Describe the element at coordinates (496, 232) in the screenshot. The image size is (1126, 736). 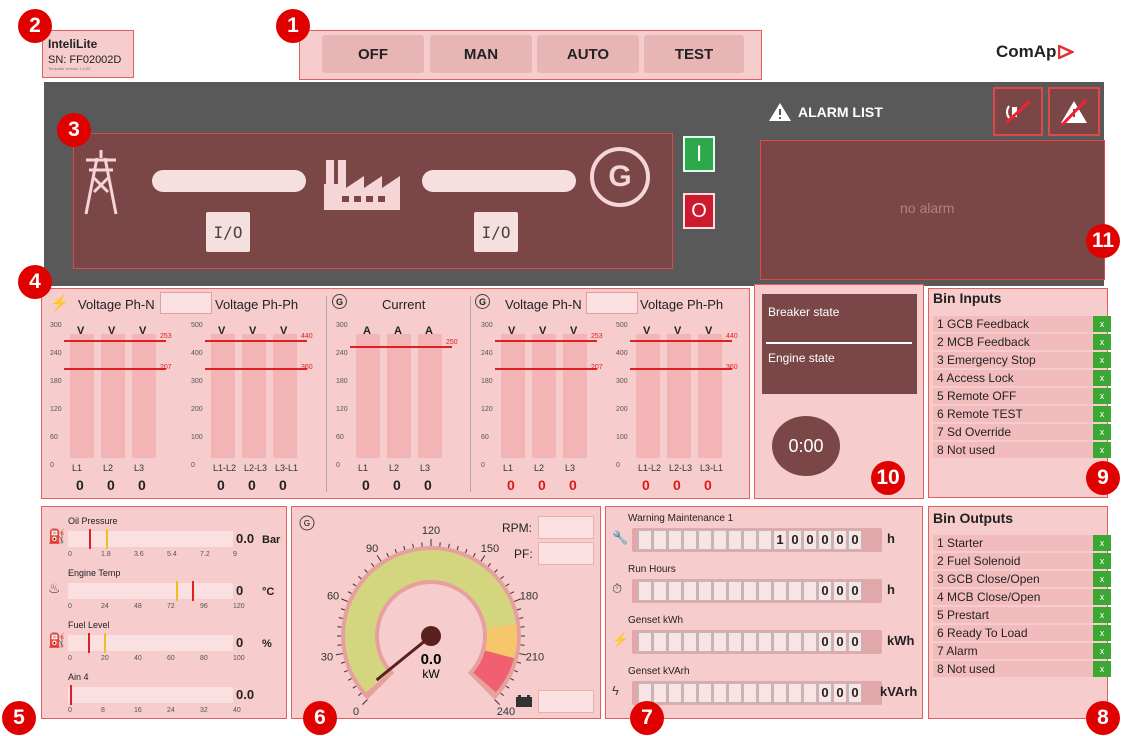
I see `gcb-io-button: I/O` at that location.